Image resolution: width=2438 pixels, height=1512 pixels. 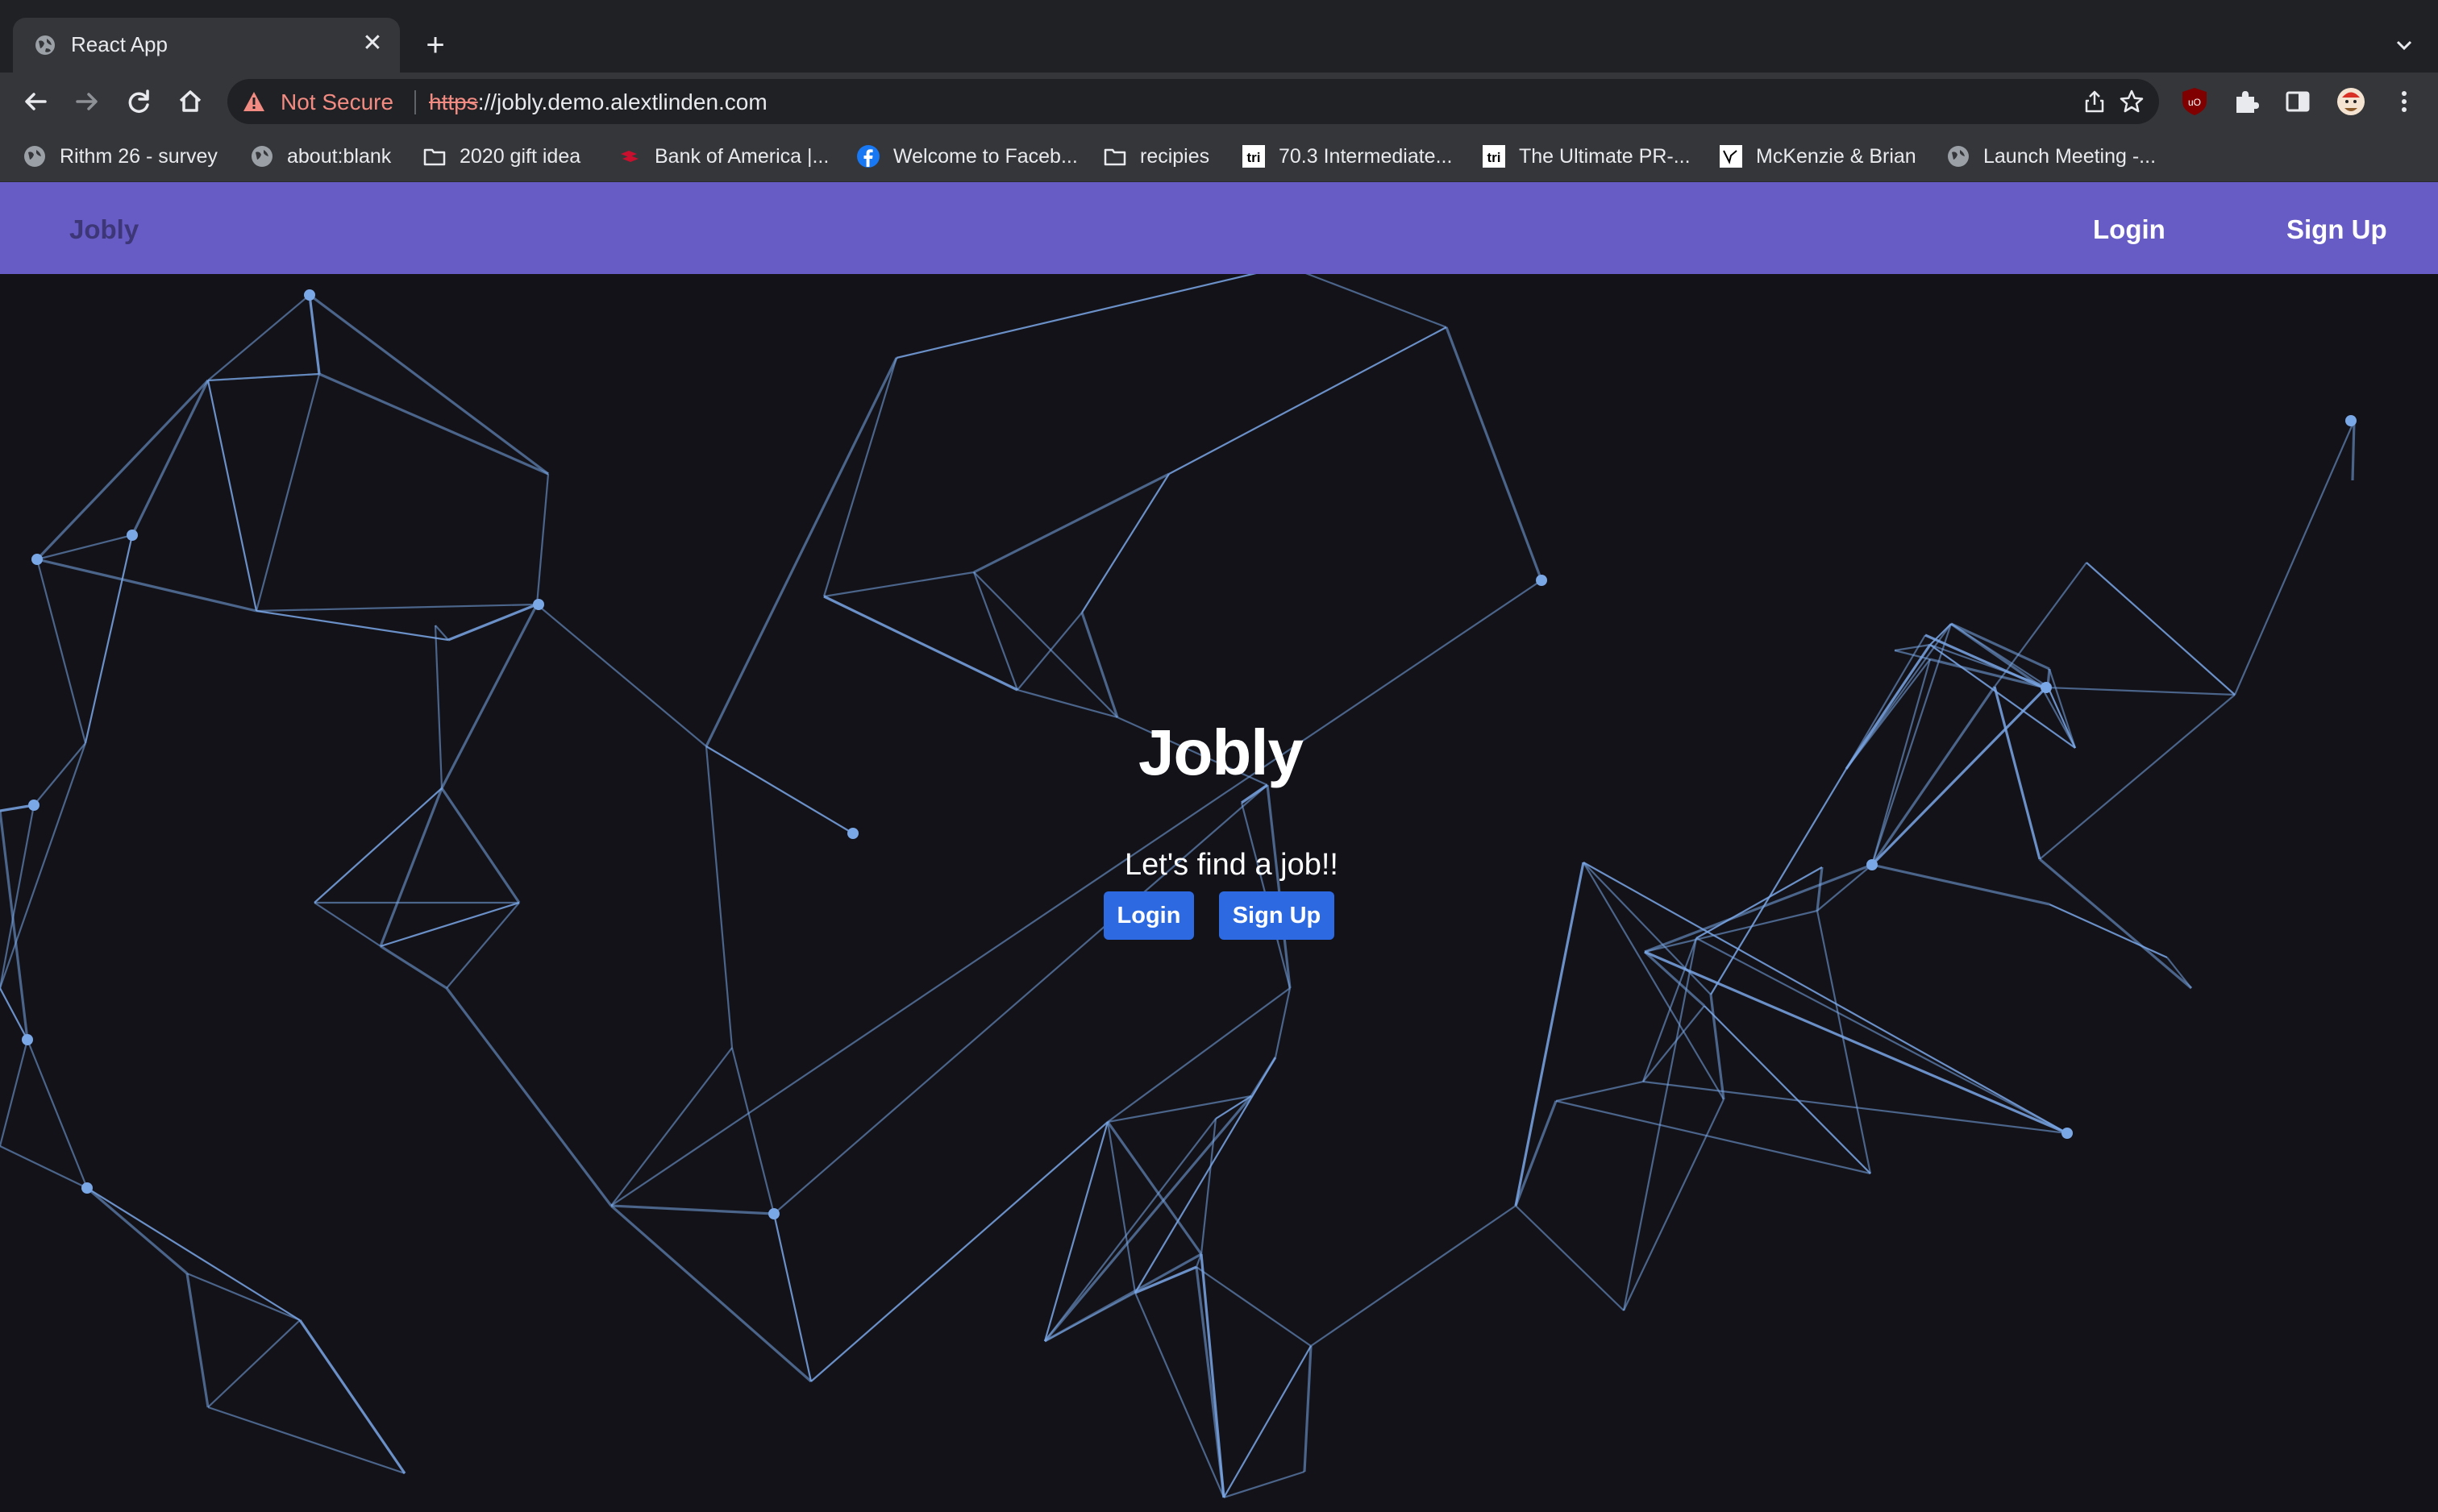 What do you see at coordinates (372, 43) in the screenshot?
I see `tab-close-icon: ✕` at bounding box center [372, 43].